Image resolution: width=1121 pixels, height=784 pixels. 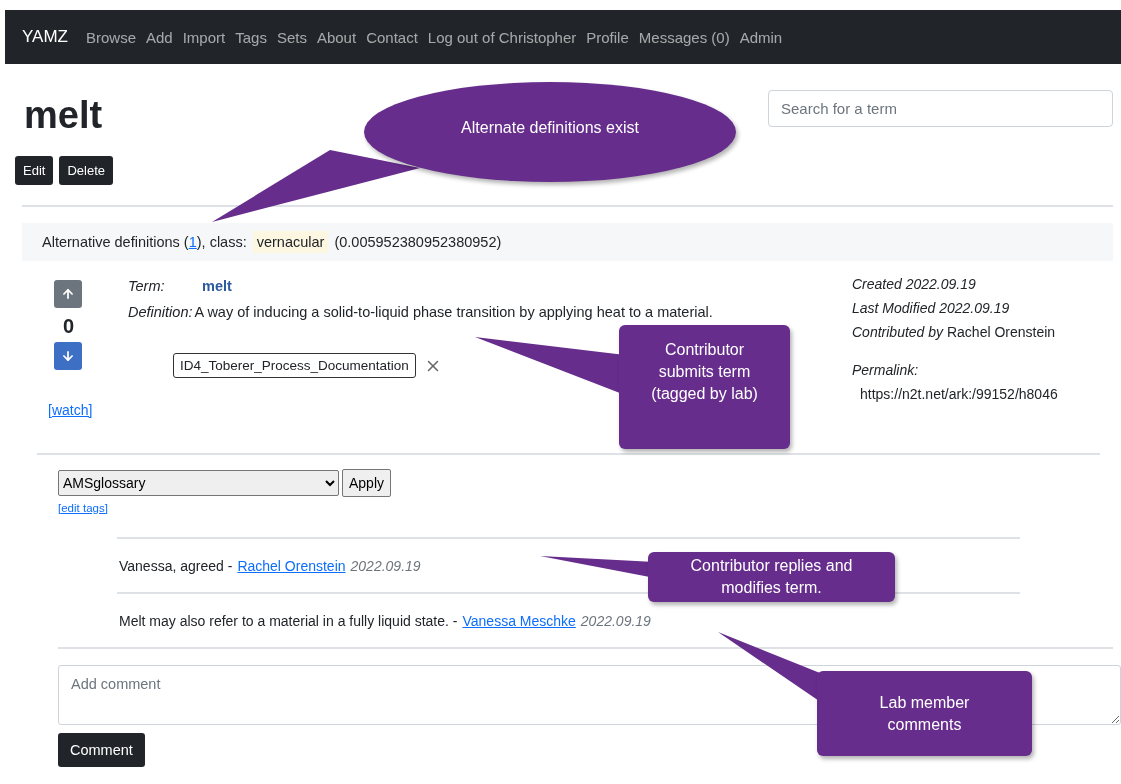 What do you see at coordinates (115, 242) in the screenshot?
I see `alternatives-label: Alternative definitions (` at bounding box center [115, 242].